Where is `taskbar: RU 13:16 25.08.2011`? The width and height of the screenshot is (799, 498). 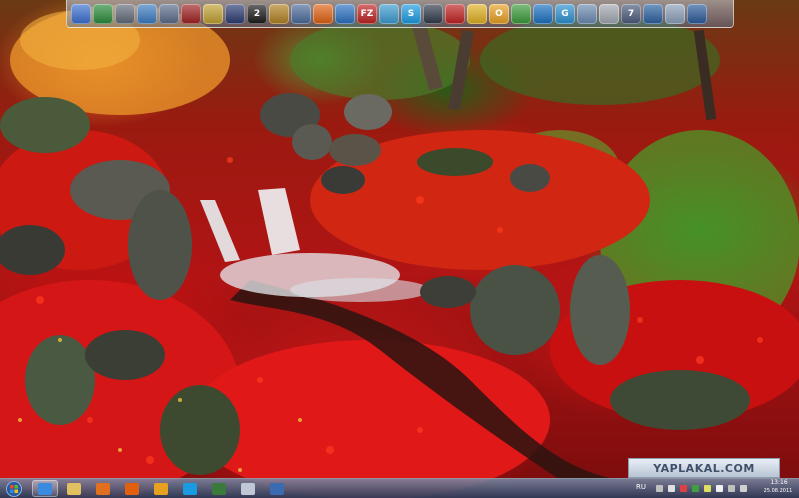 taskbar: RU 13:16 25.08.2011 is located at coordinates (399, 488).